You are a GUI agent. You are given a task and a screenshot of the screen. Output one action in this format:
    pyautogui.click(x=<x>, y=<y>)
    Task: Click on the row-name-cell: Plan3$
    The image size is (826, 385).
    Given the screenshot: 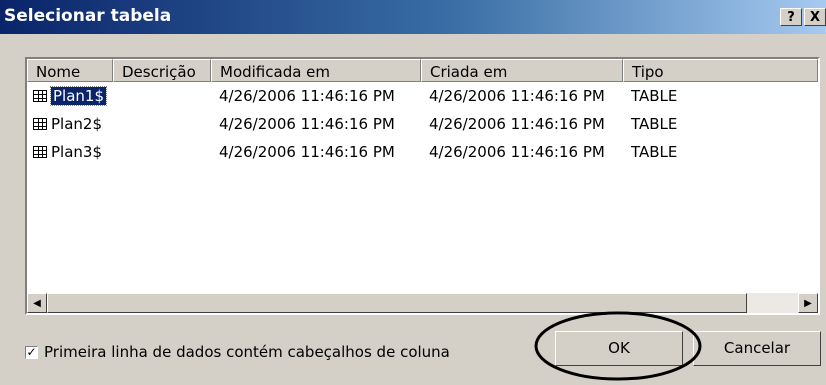 What is the action you would take?
    pyautogui.click(x=70, y=152)
    